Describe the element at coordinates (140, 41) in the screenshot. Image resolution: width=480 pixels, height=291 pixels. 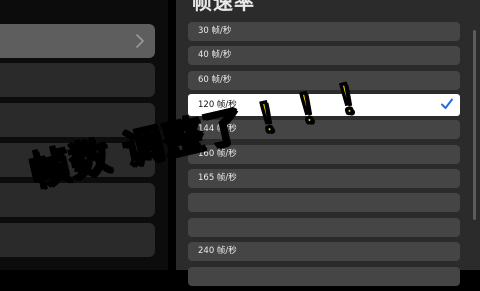
I see `chevron-right-icon` at that location.